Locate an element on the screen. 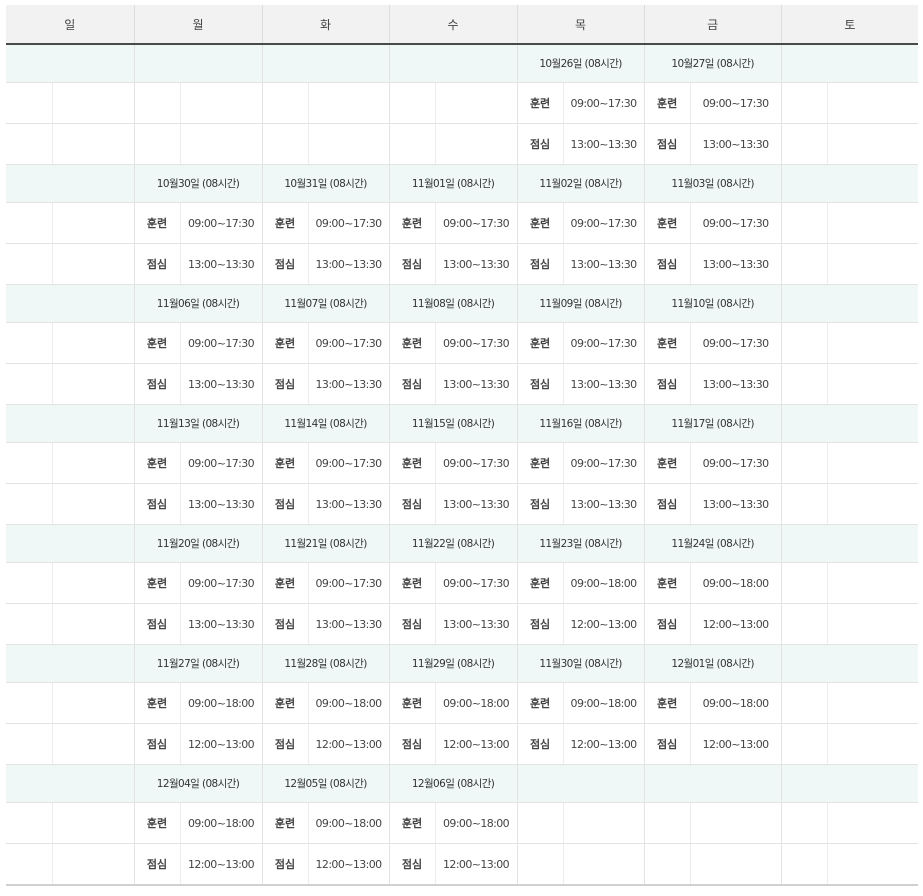  weekday-header: 금 is located at coordinates (712, 25).